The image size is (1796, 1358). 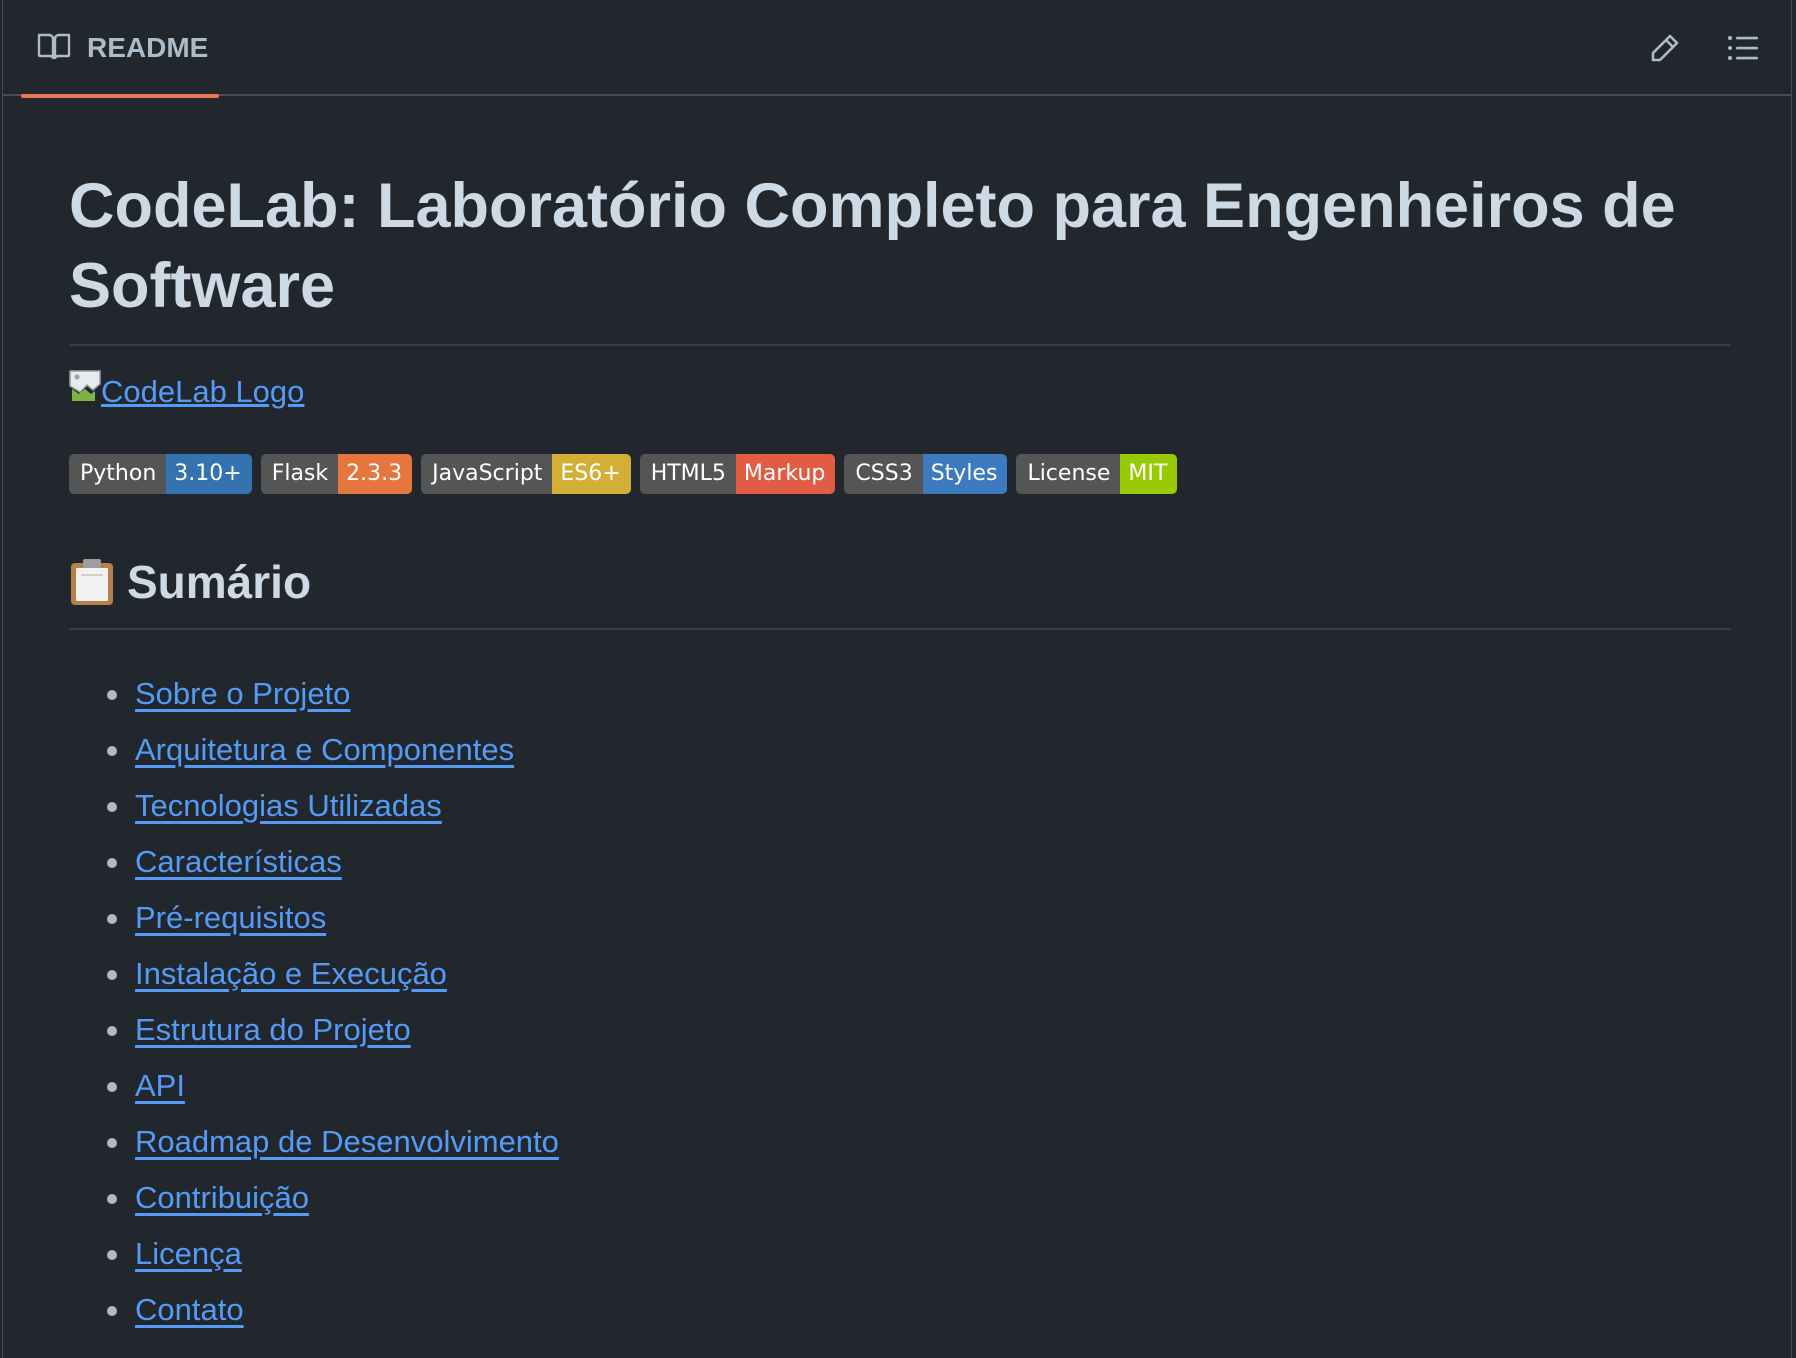 What do you see at coordinates (148, 47) in the screenshot?
I see `tab-label: README` at bounding box center [148, 47].